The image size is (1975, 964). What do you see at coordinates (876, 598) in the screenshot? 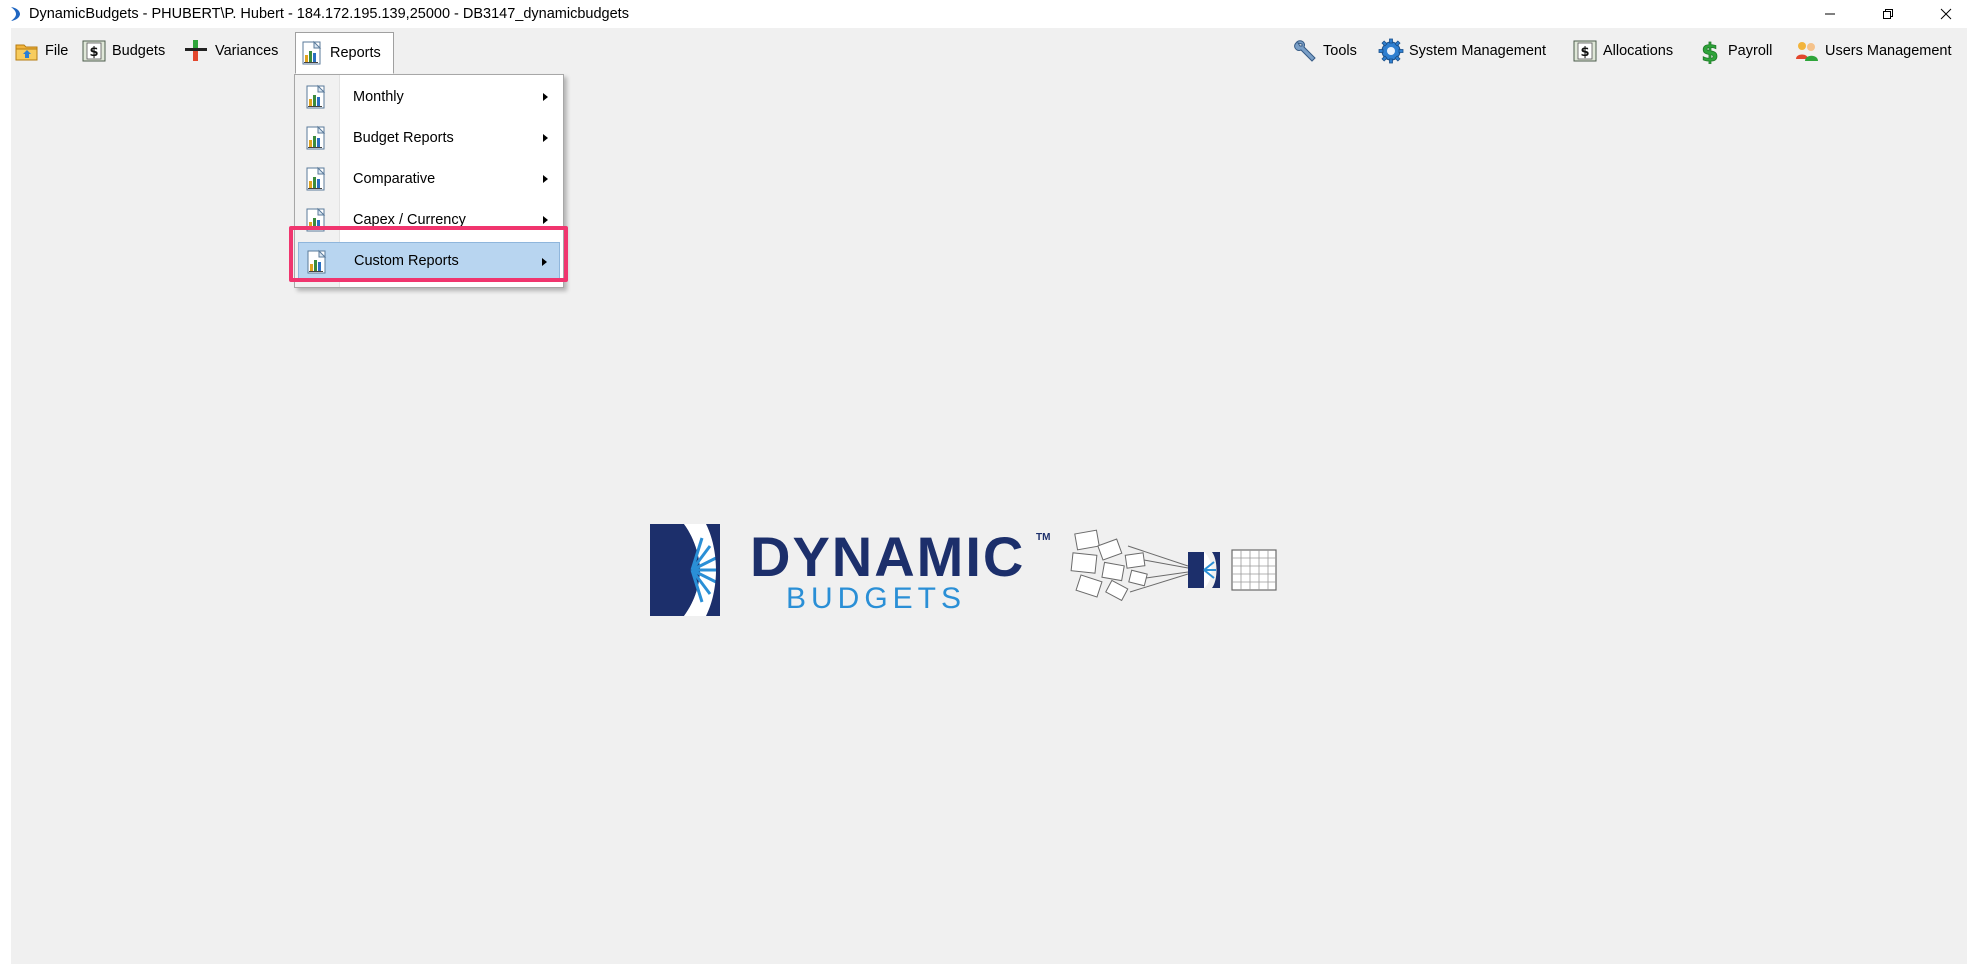
I see `logo-budgets-text: BUDGETS` at bounding box center [876, 598].